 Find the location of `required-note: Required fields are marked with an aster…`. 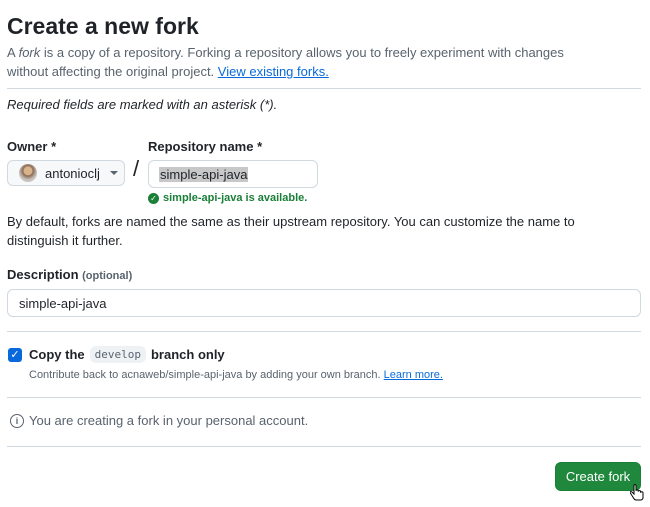

required-note: Required fields are marked with an aster… is located at coordinates (142, 104).